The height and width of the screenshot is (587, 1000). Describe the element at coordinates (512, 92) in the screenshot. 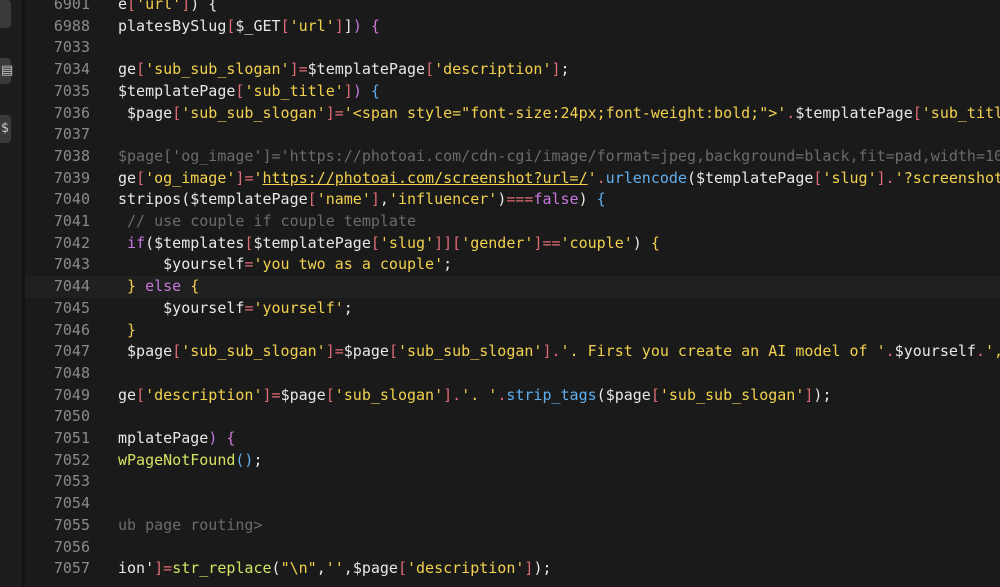

I see `code-line: 7035 $templatePage['sub_title']) {` at that location.